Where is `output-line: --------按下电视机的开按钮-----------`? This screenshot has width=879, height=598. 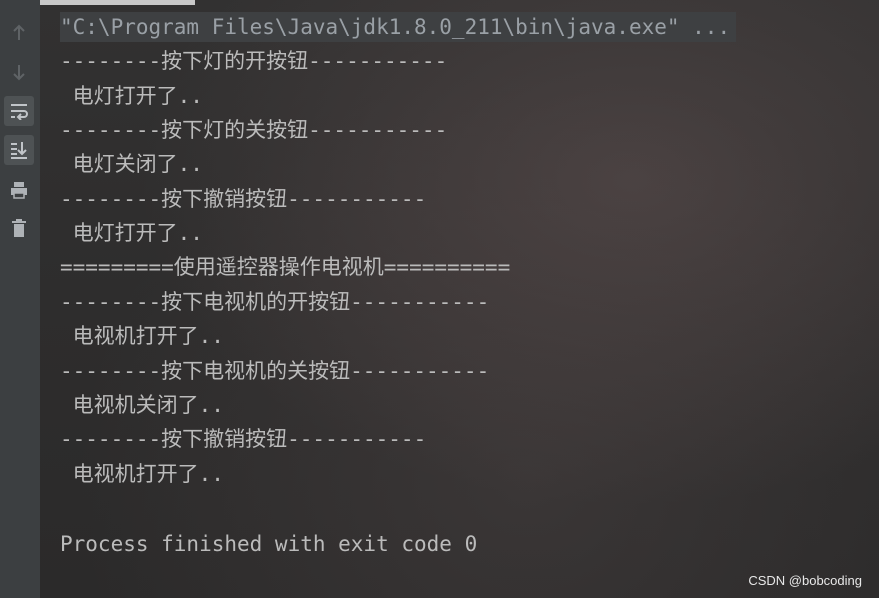
output-line: --------按下电视机的开按钮----------- is located at coordinates (275, 302).